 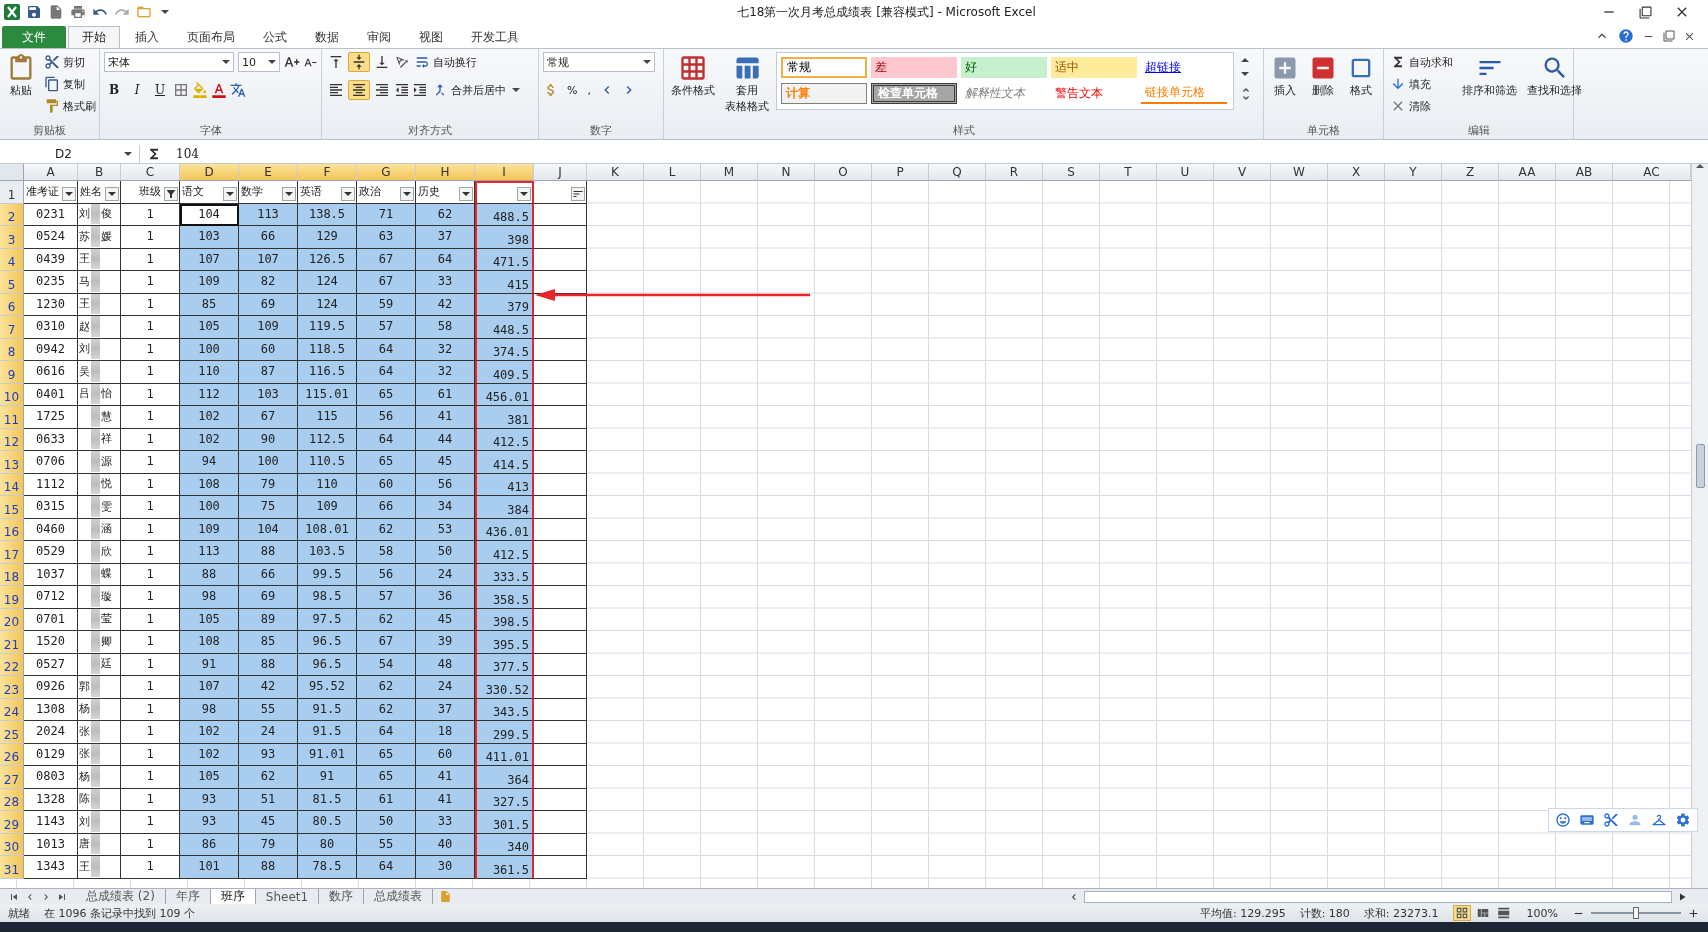 I want to click on row-header: 22, so click(x=12, y=664).